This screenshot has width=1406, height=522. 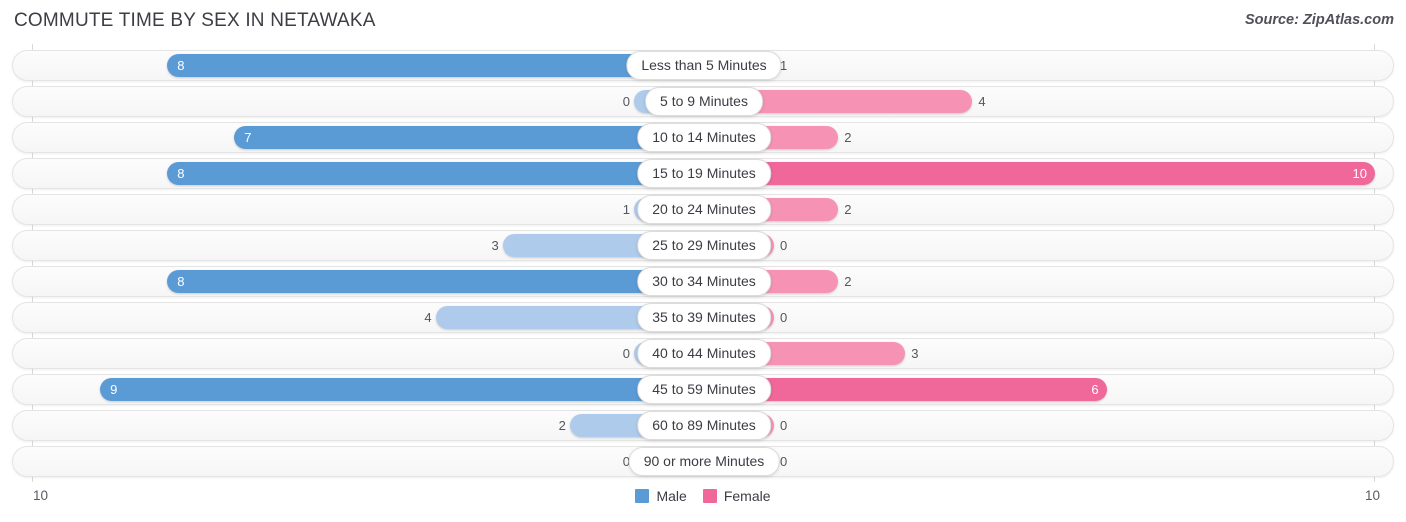 I want to click on bar-group: 0 3 40 to 44 Minutes, so click(x=704, y=353).